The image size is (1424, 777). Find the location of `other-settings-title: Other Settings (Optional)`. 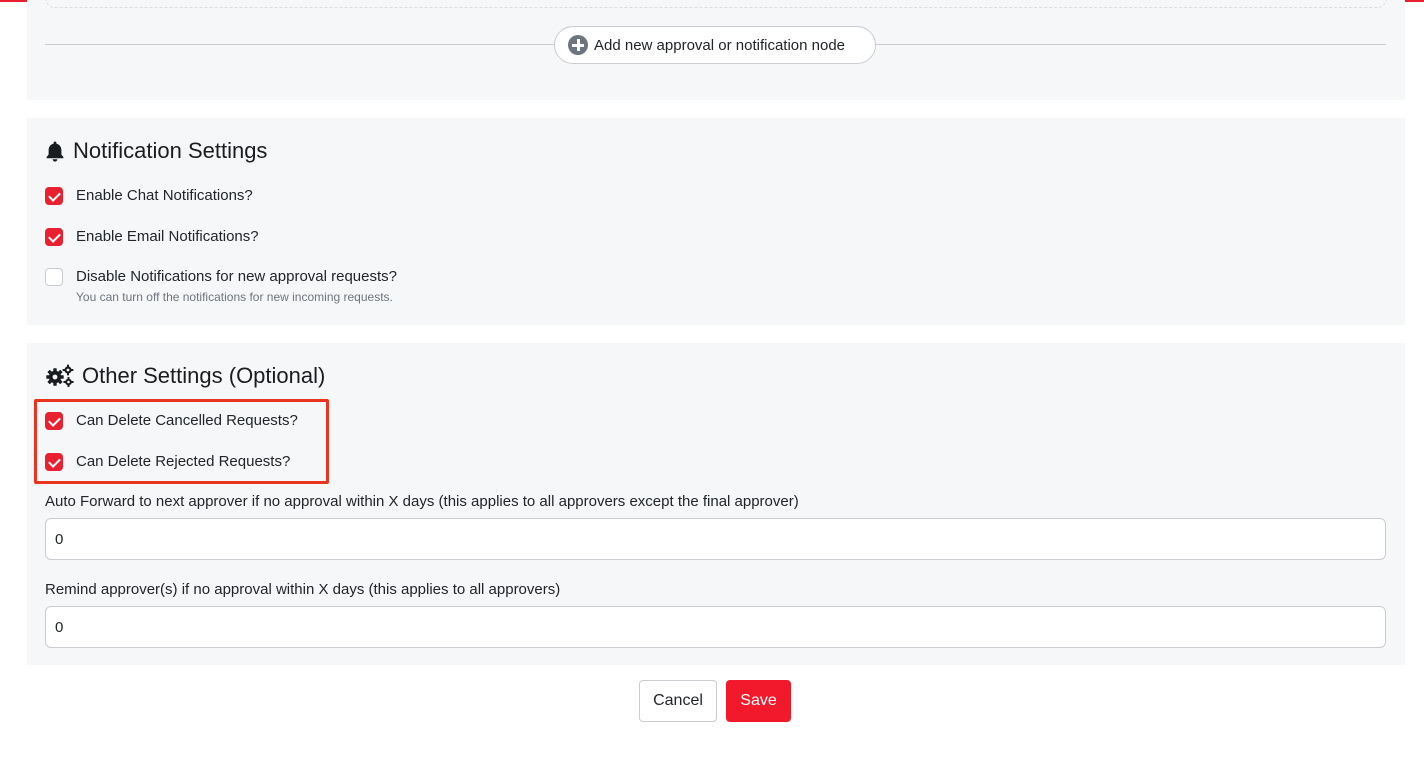

other-settings-title: Other Settings (Optional) is located at coordinates (204, 375).